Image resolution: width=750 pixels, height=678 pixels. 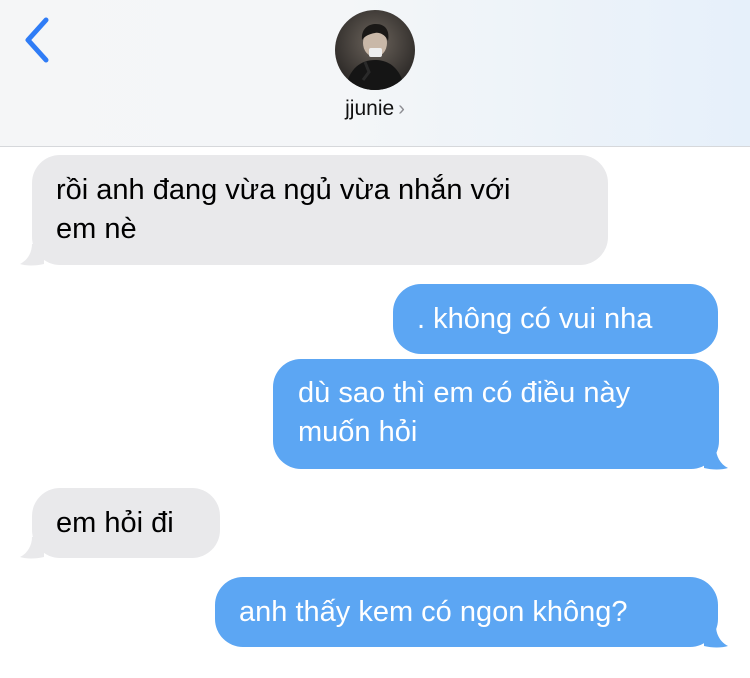 I want to click on message-text-line: . không có vui nha, so click(x=535, y=319).